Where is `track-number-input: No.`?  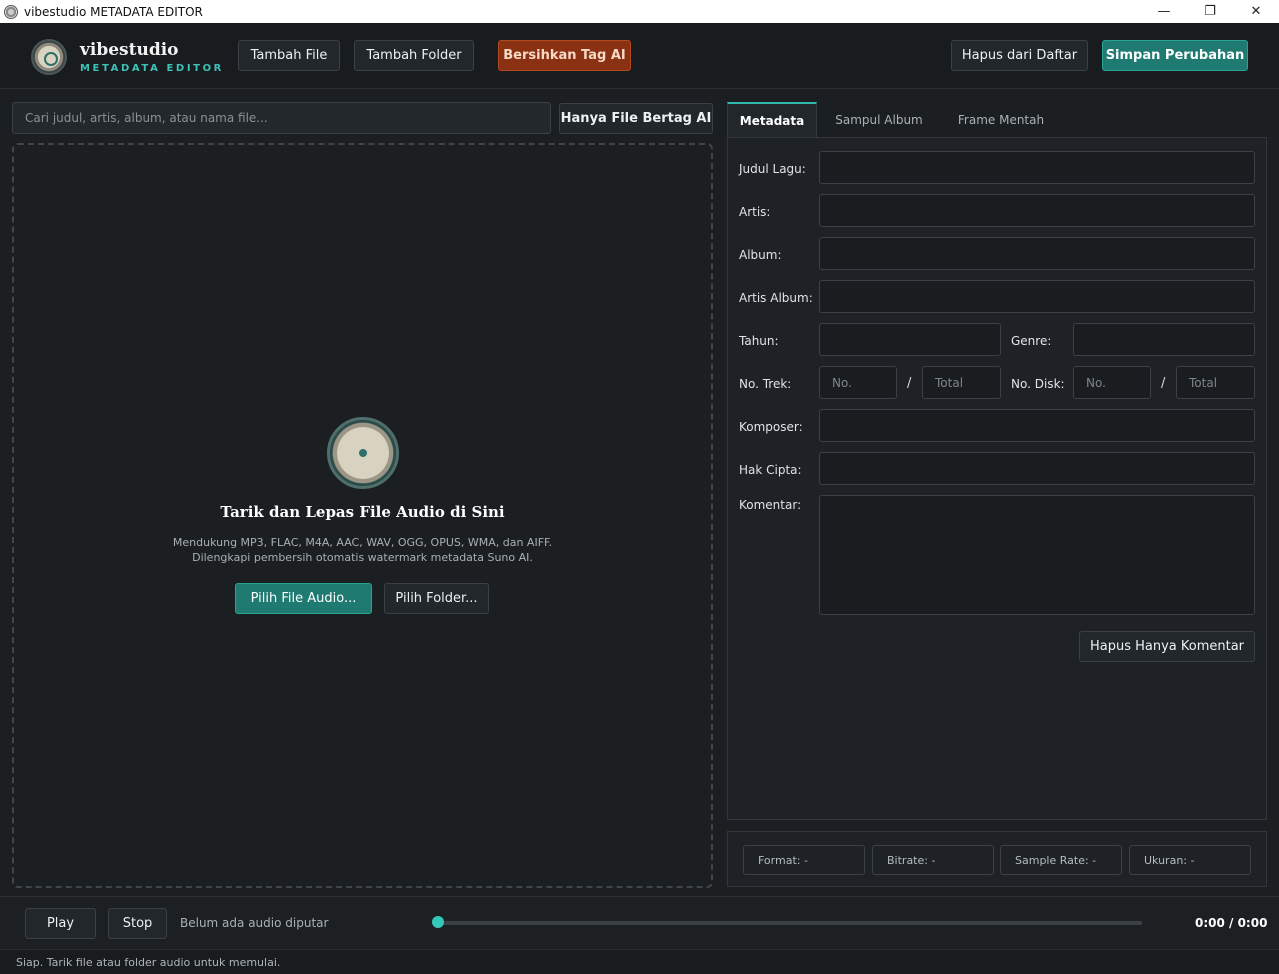
track-number-input: No. is located at coordinates (858, 382).